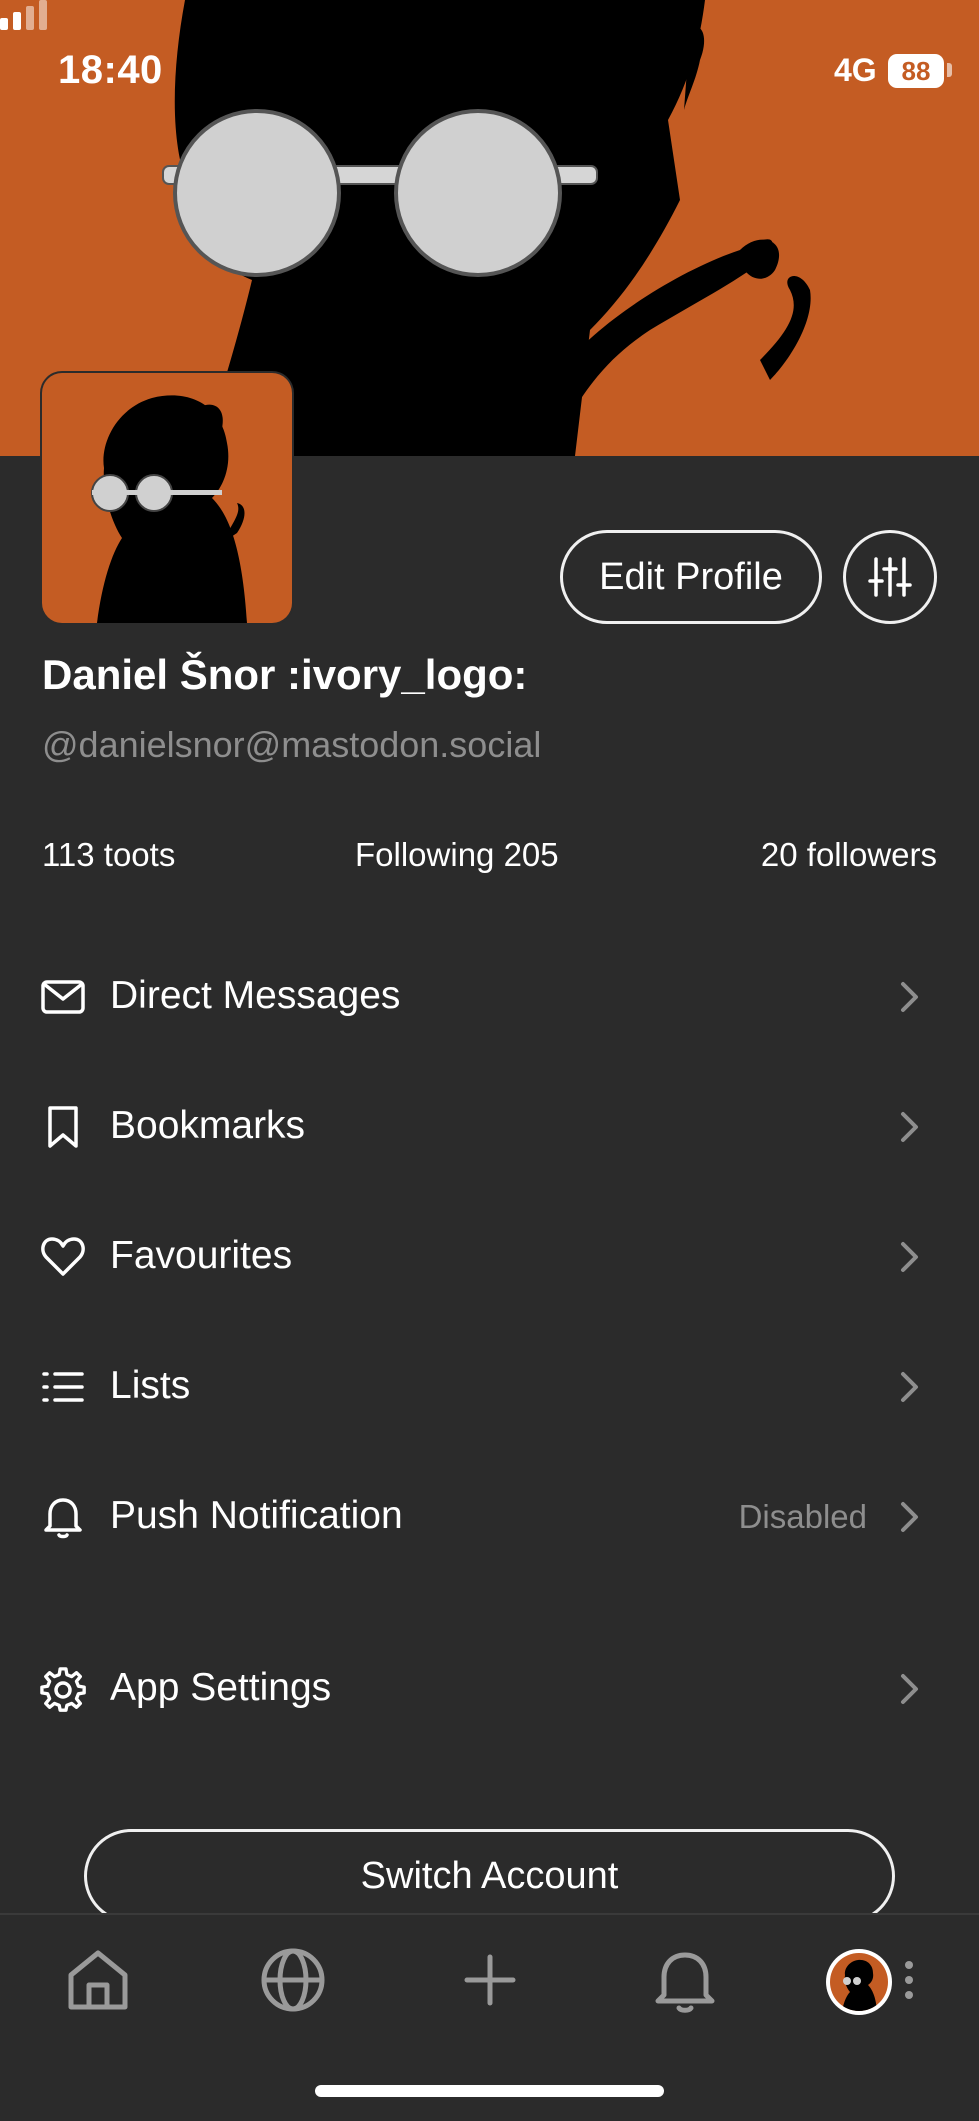 The height and width of the screenshot is (2121, 979). What do you see at coordinates (949, 70) in the screenshot?
I see `battery-tip` at bounding box center [949, 70].